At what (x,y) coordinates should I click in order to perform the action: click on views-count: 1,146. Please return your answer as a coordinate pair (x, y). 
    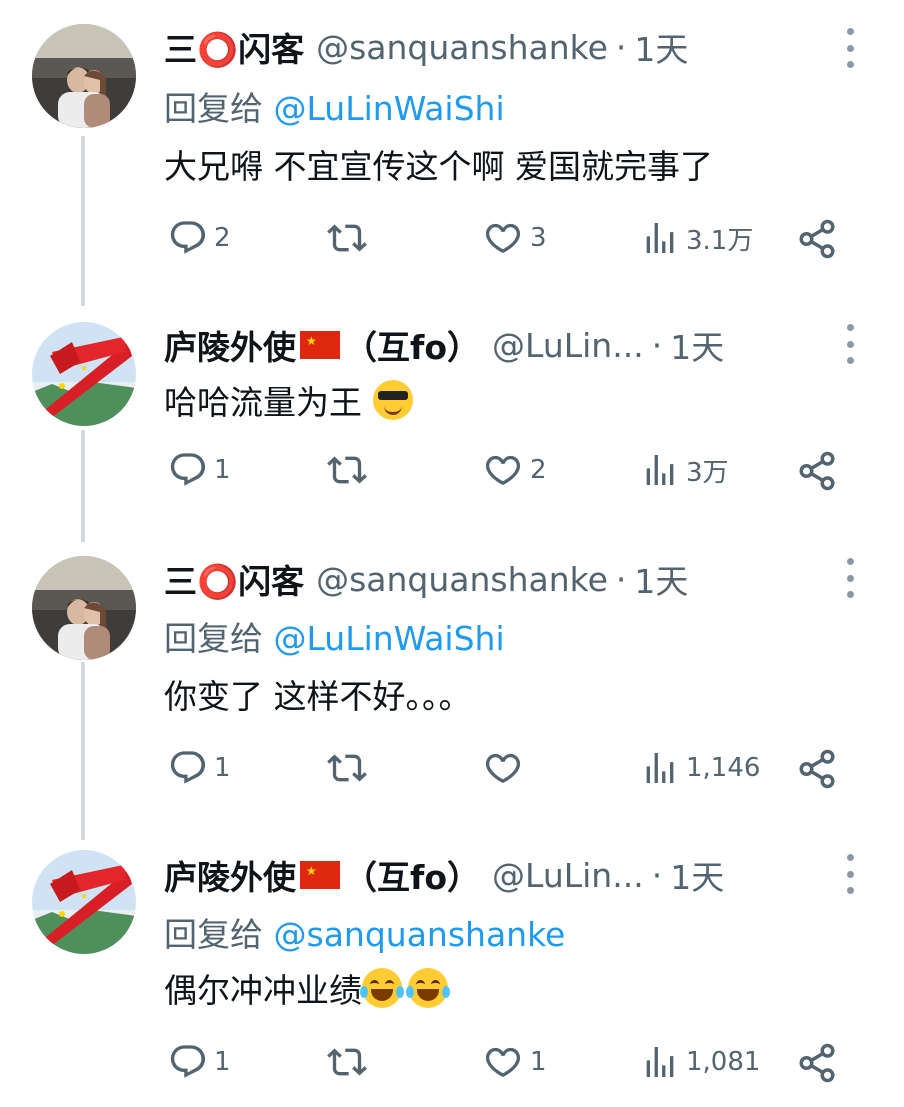
    Looking at the image, I should click on (723, 768).